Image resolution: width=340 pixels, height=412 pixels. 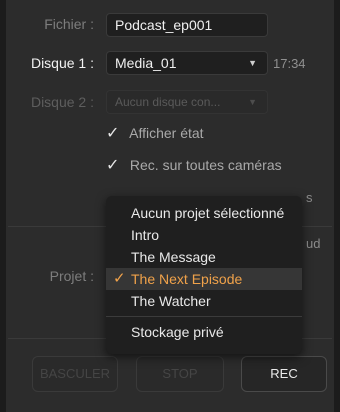 I want to click on projet-label: Projet :, so click(x=71, y=276).